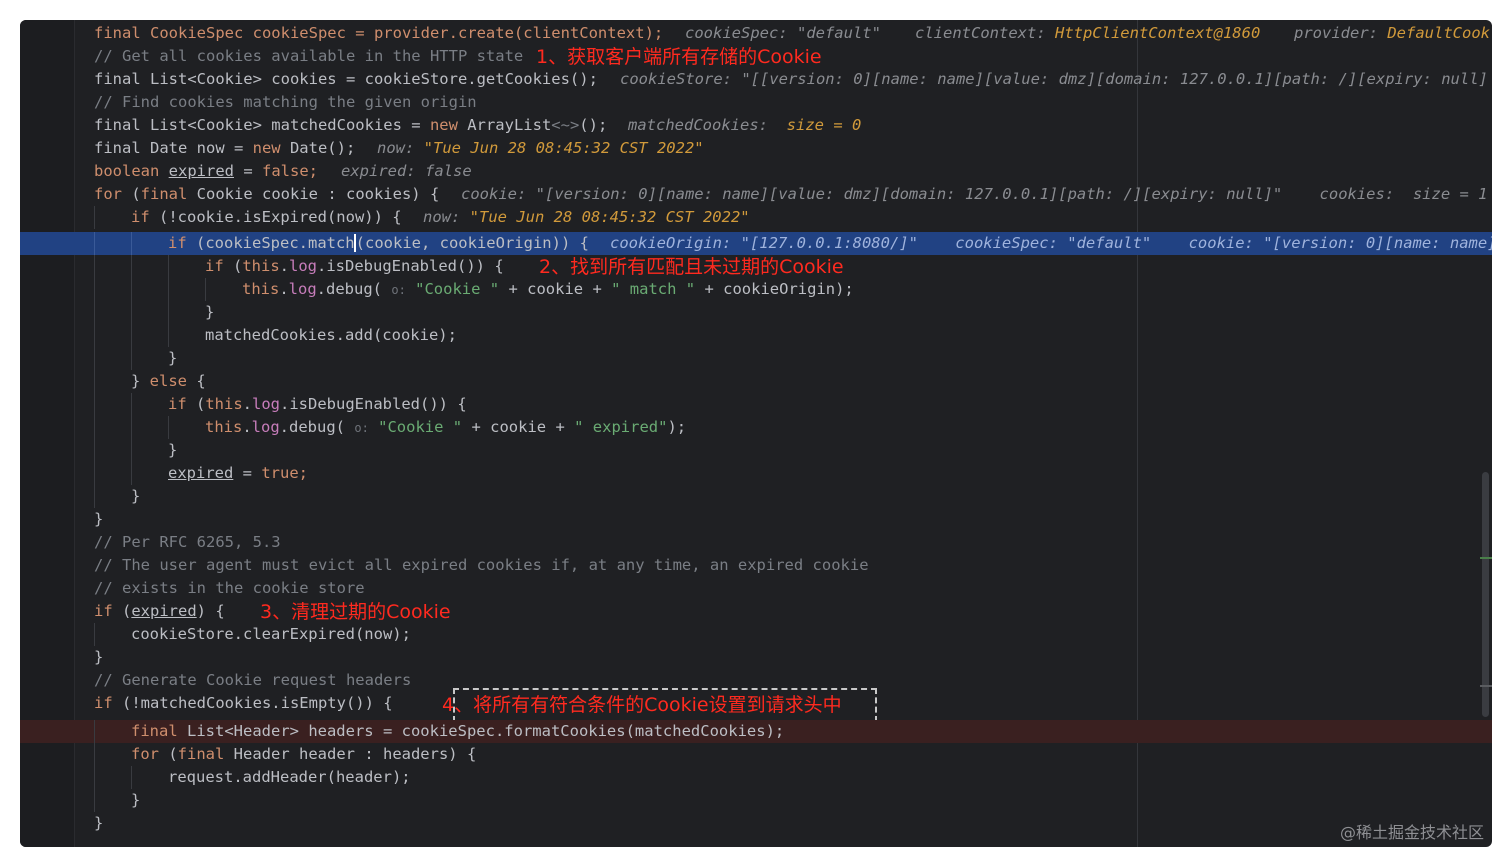 This screenshot has height=867, width=1512. I want to click on code-line-28: }, so click(756, 657).